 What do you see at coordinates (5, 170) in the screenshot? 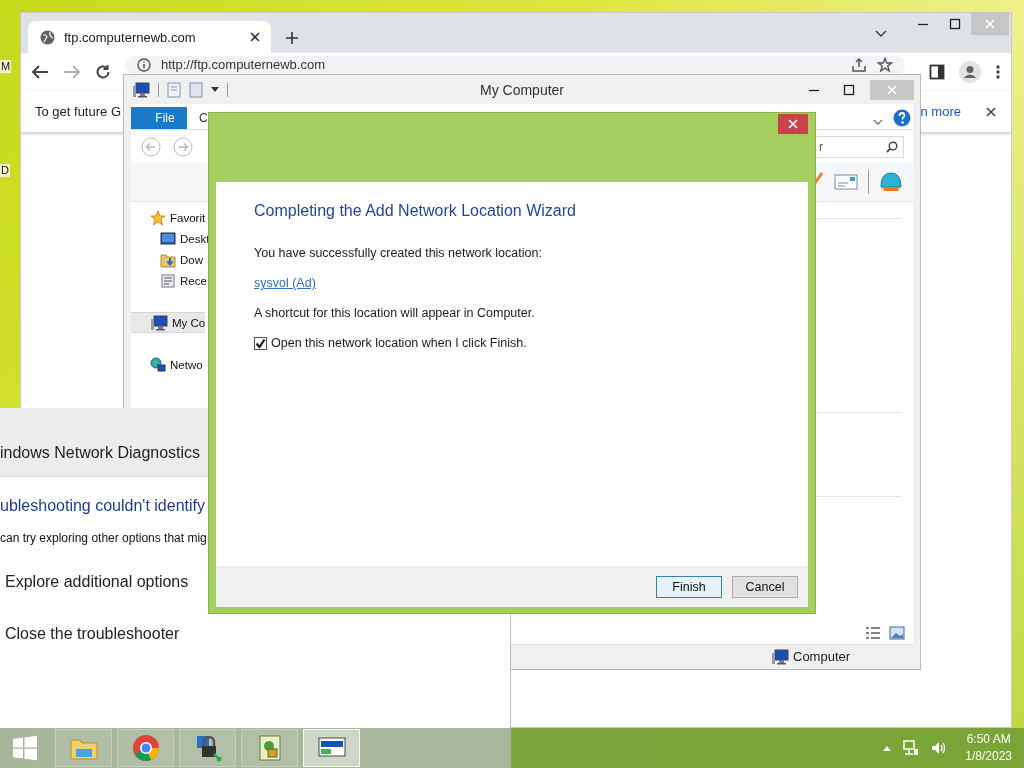
I see `desktop-icon-label: D` at bounding box center [5, 170].